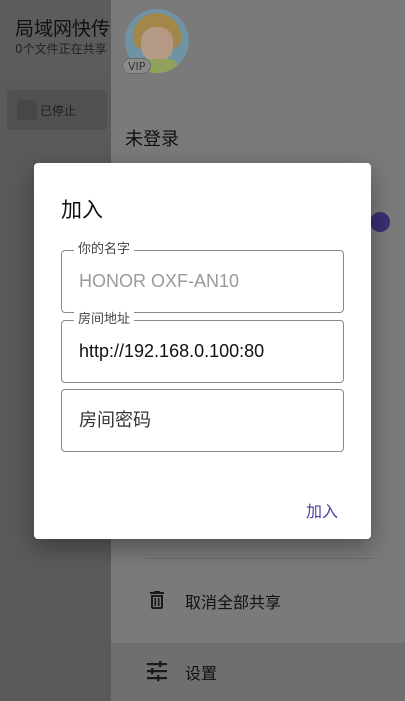 This screenshot has width=405, height=701. I want to click on accent-dot, so click(380, 222).